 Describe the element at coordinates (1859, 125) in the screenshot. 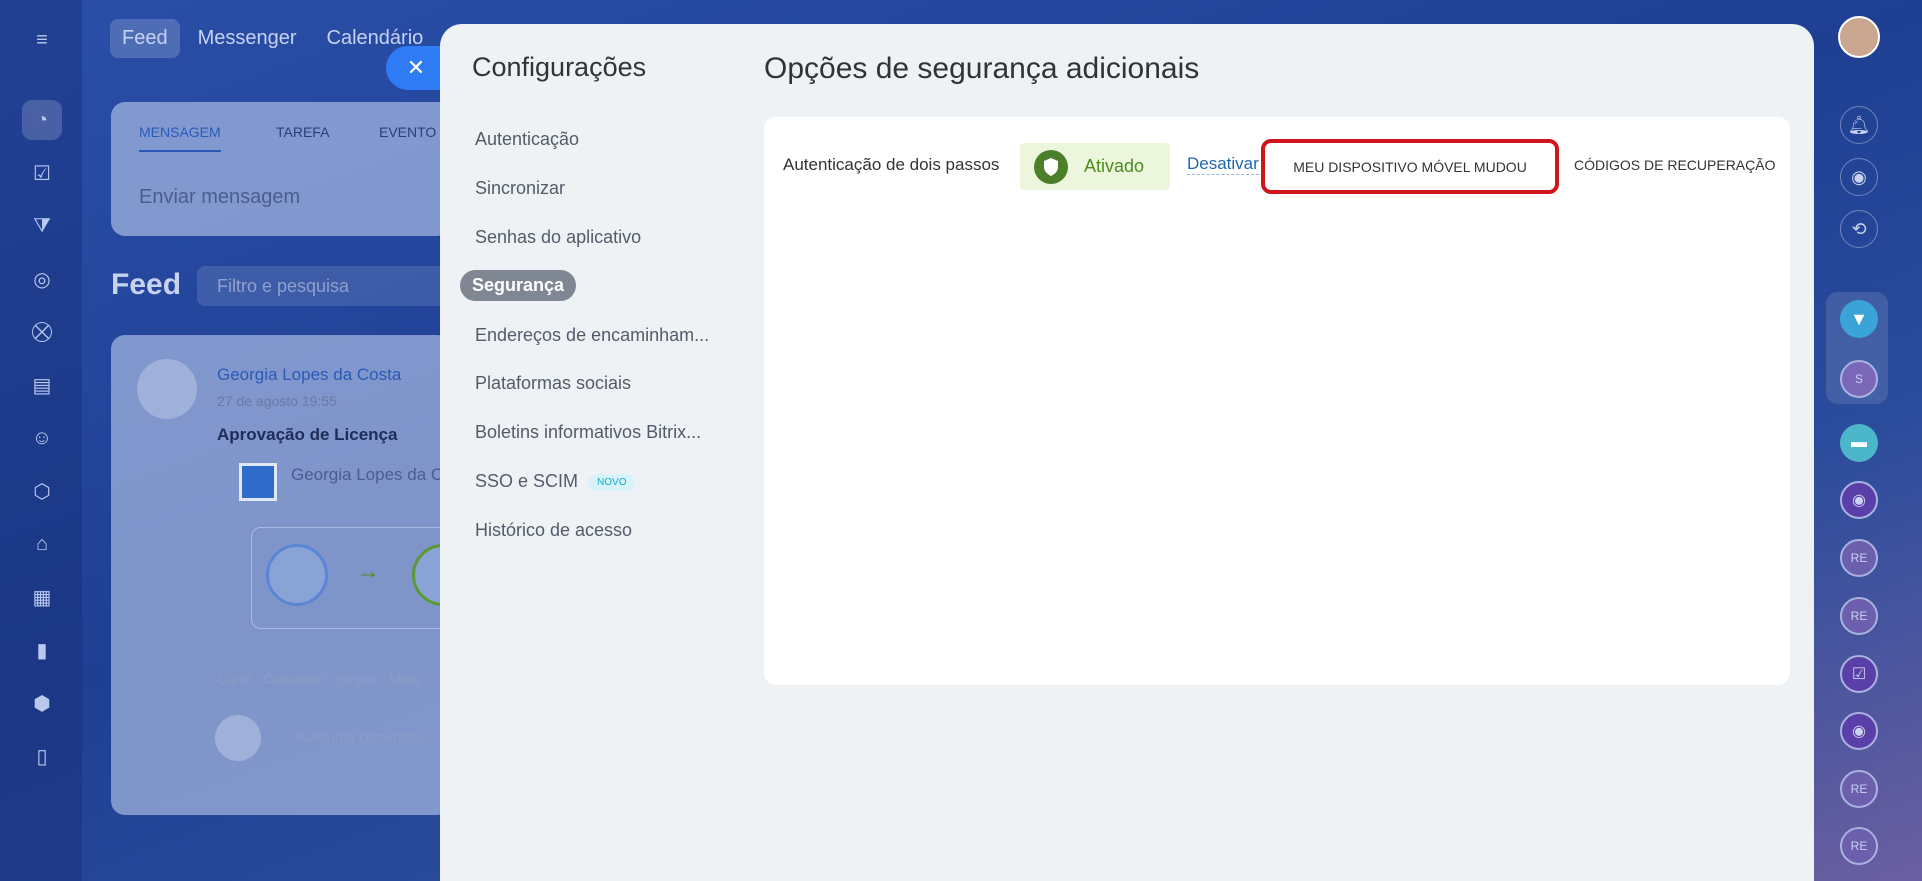

I see `bell-icon: 🔔︎` at that location.